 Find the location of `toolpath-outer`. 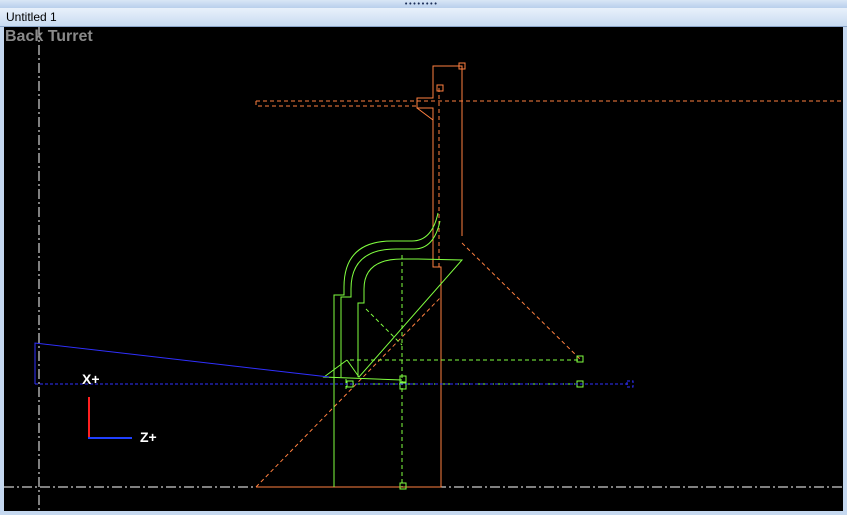

toolpath-outer is located at coordinates (386, 349).